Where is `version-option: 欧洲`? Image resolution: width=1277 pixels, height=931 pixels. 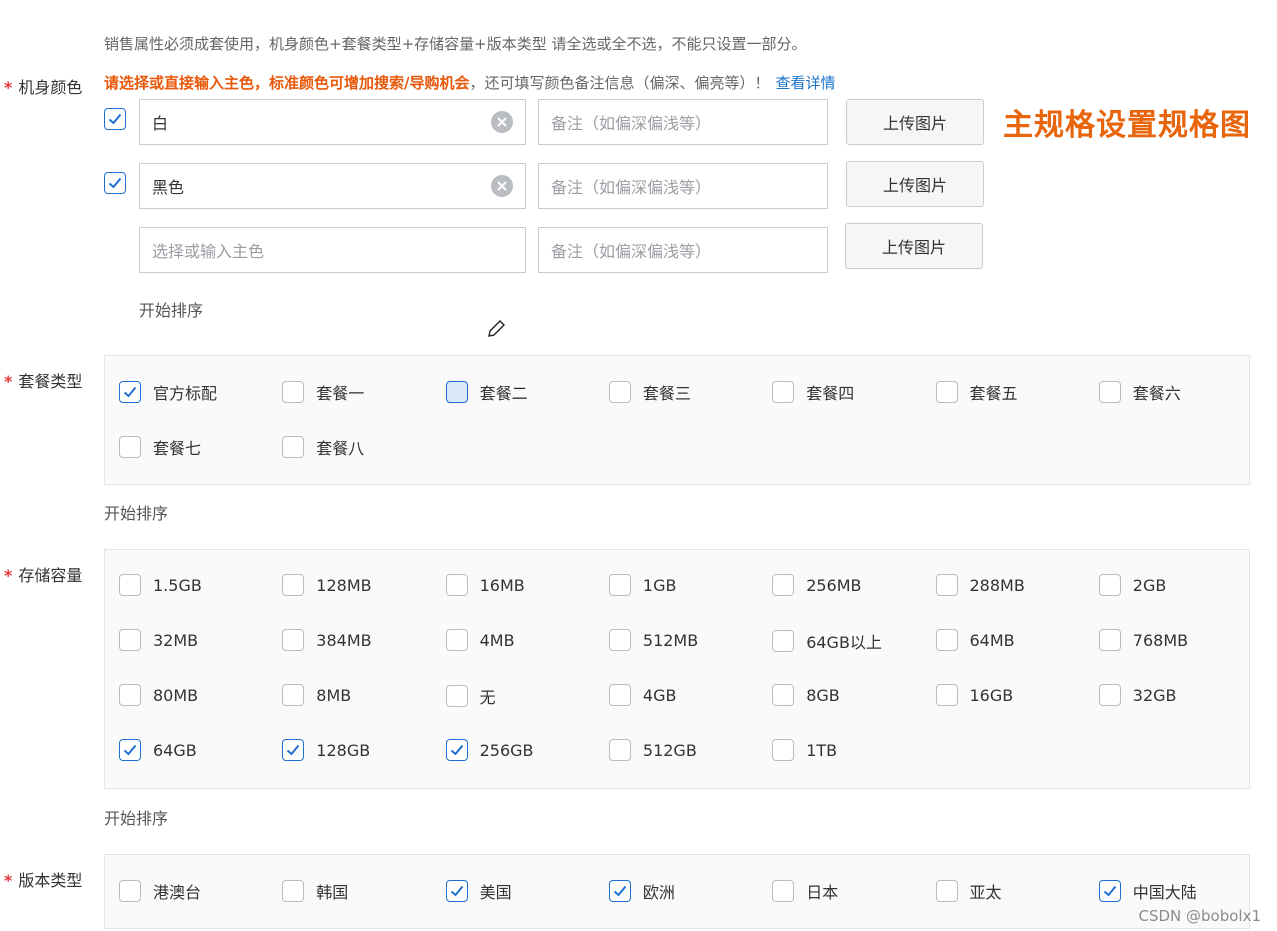 version-option: 欧洲 is located at coordinates (641, 891).